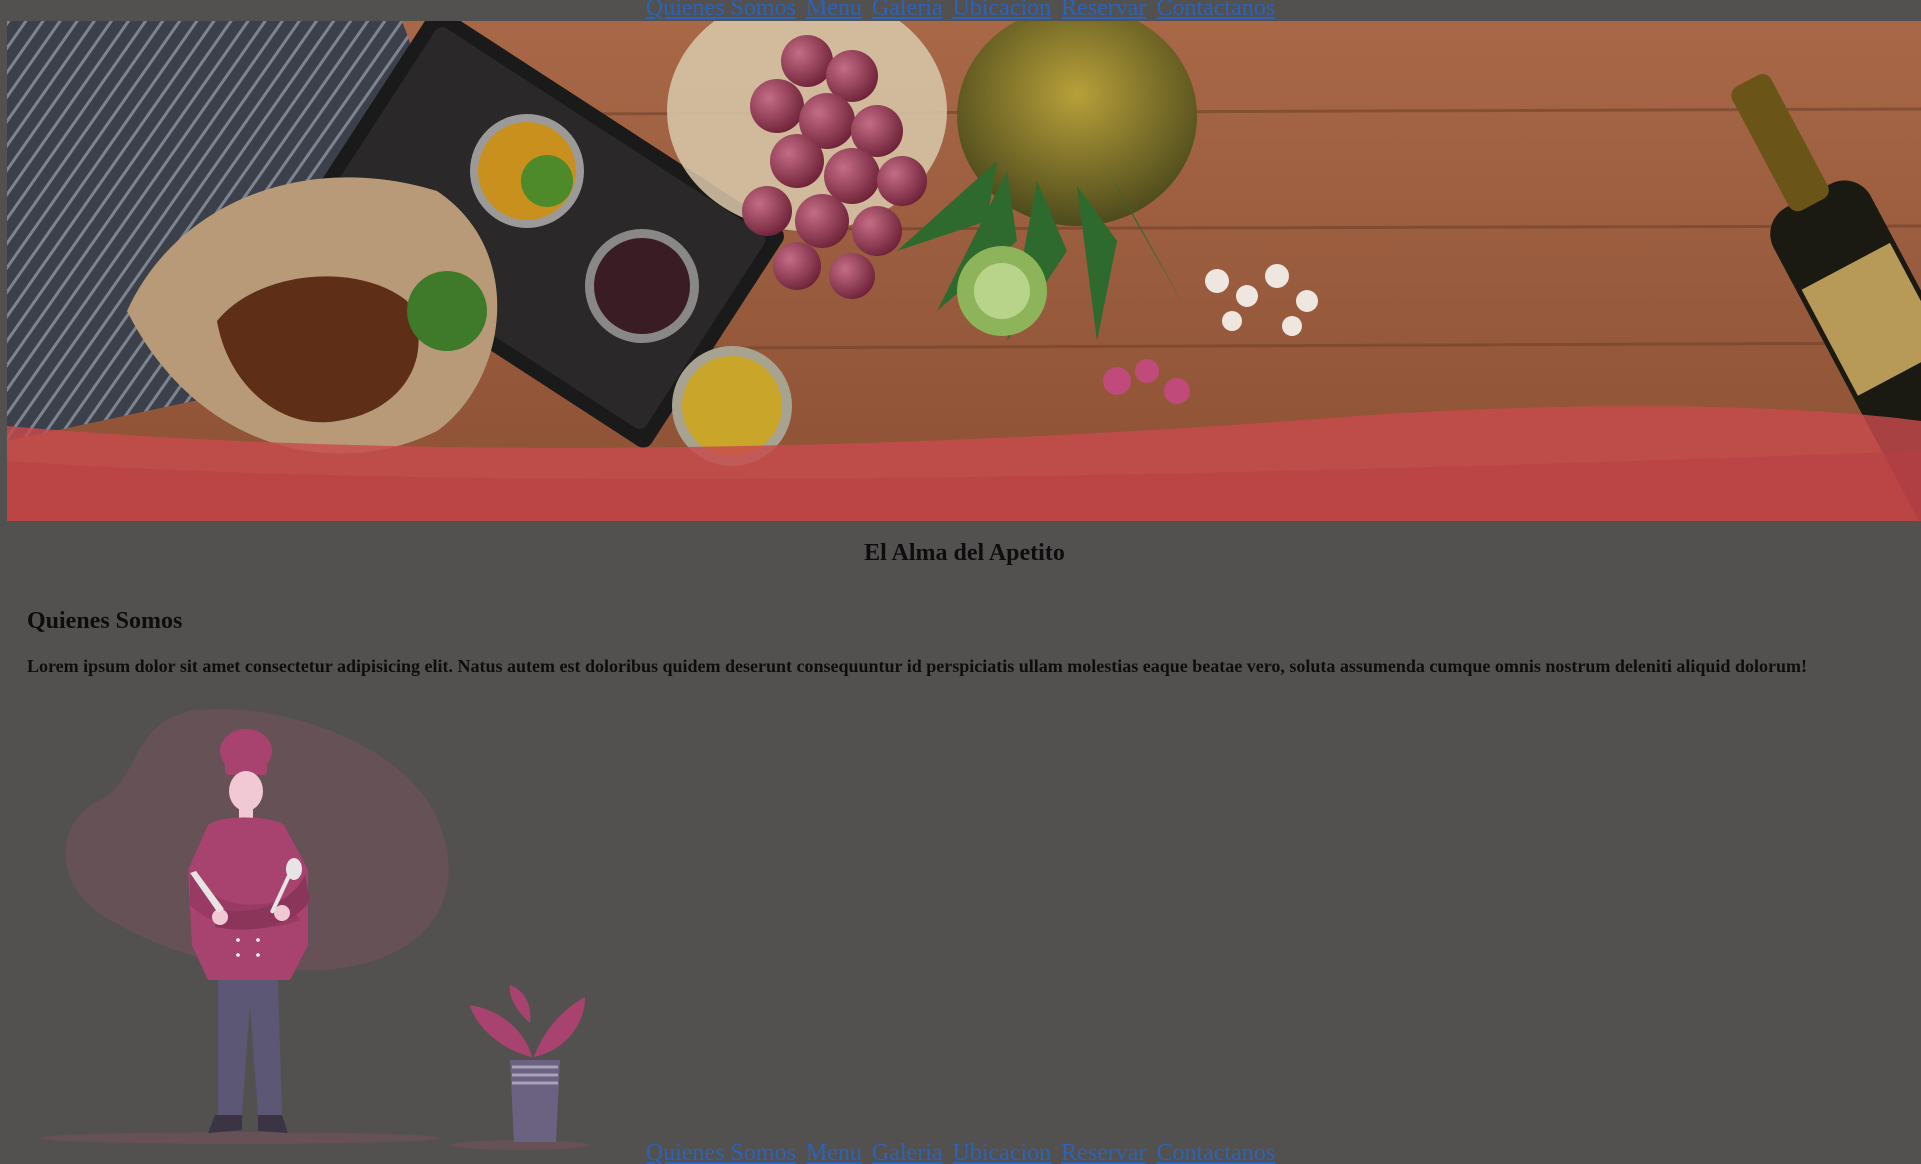 This screenshot has height=1164, width=1921. I want to click on footer-nav-link-contactanos: Contactanos, so click(1215, 1152).